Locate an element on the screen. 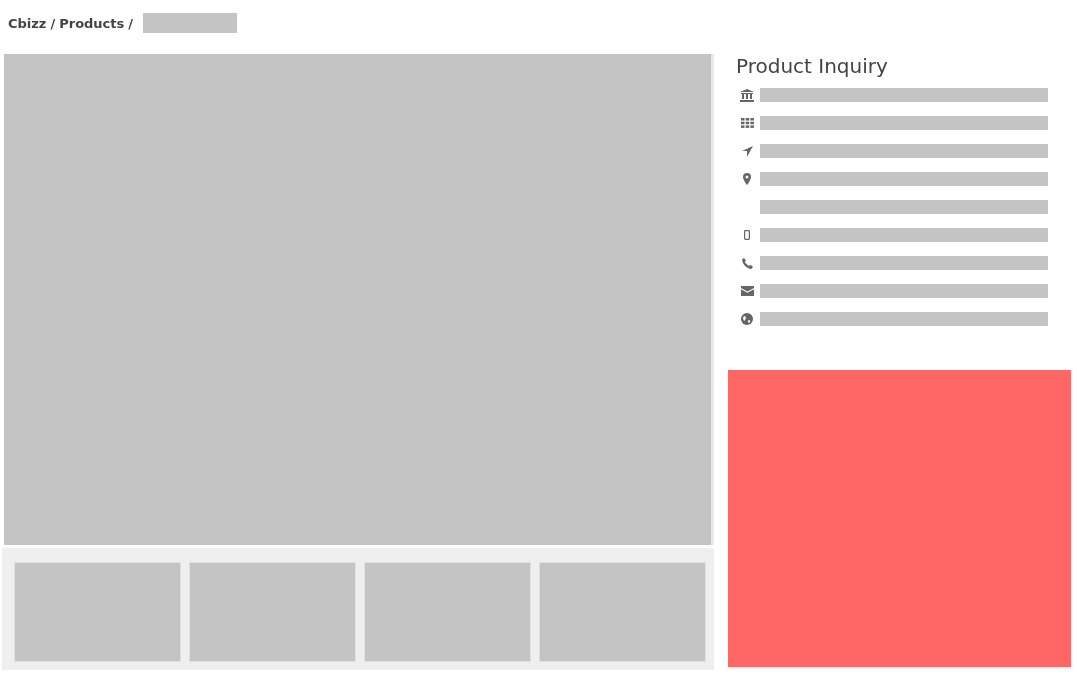 This screenshot has width=1077, height=679. grid-icon is located at coordinates (747, 123).